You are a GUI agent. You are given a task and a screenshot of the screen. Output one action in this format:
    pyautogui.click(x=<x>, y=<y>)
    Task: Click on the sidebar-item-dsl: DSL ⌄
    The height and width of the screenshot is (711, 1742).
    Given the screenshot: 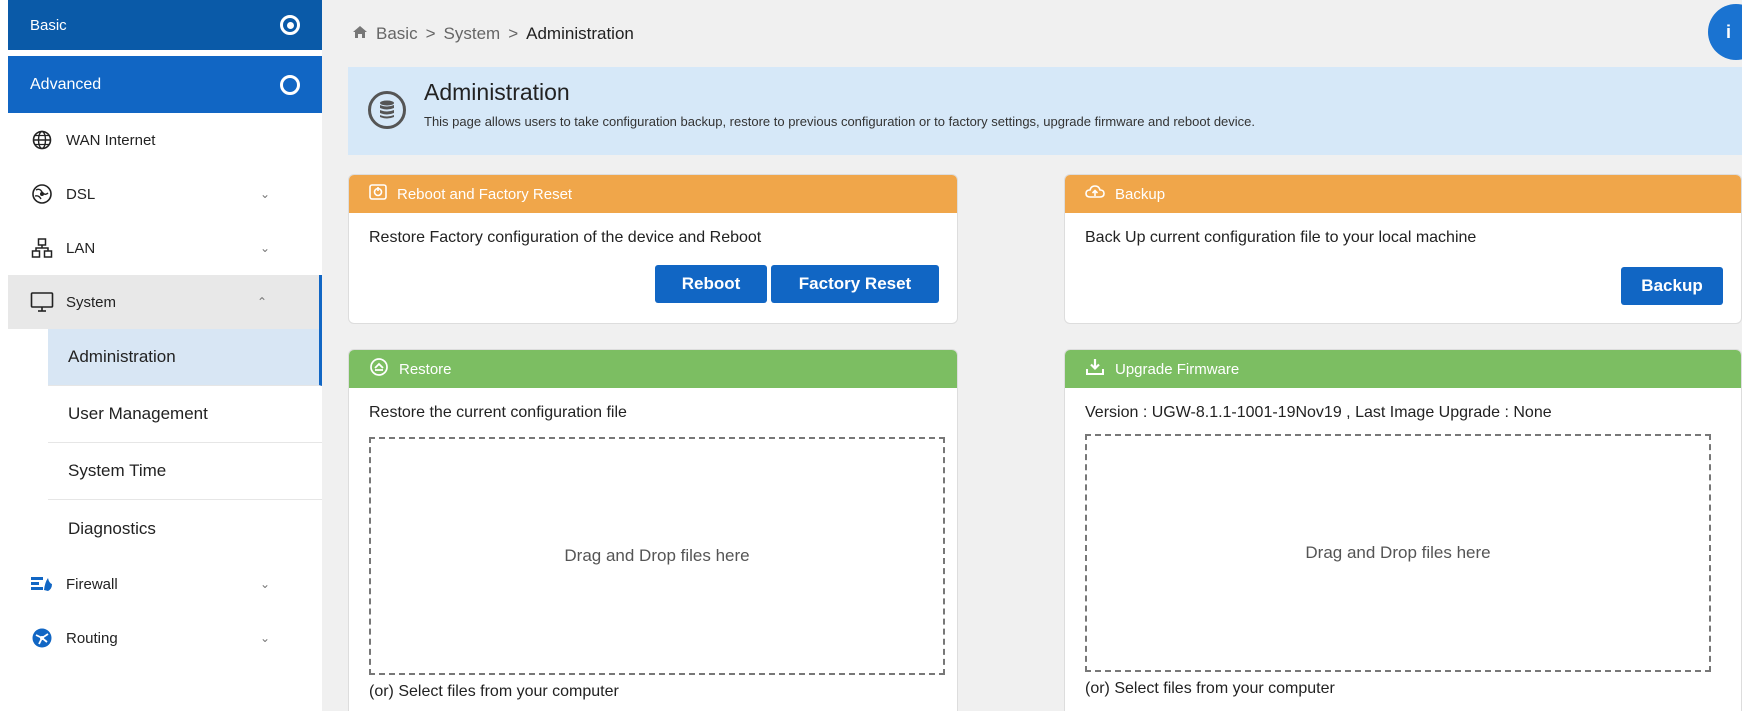 What is the action you would take?
    pyautogui.click(x=165, y=194)
    